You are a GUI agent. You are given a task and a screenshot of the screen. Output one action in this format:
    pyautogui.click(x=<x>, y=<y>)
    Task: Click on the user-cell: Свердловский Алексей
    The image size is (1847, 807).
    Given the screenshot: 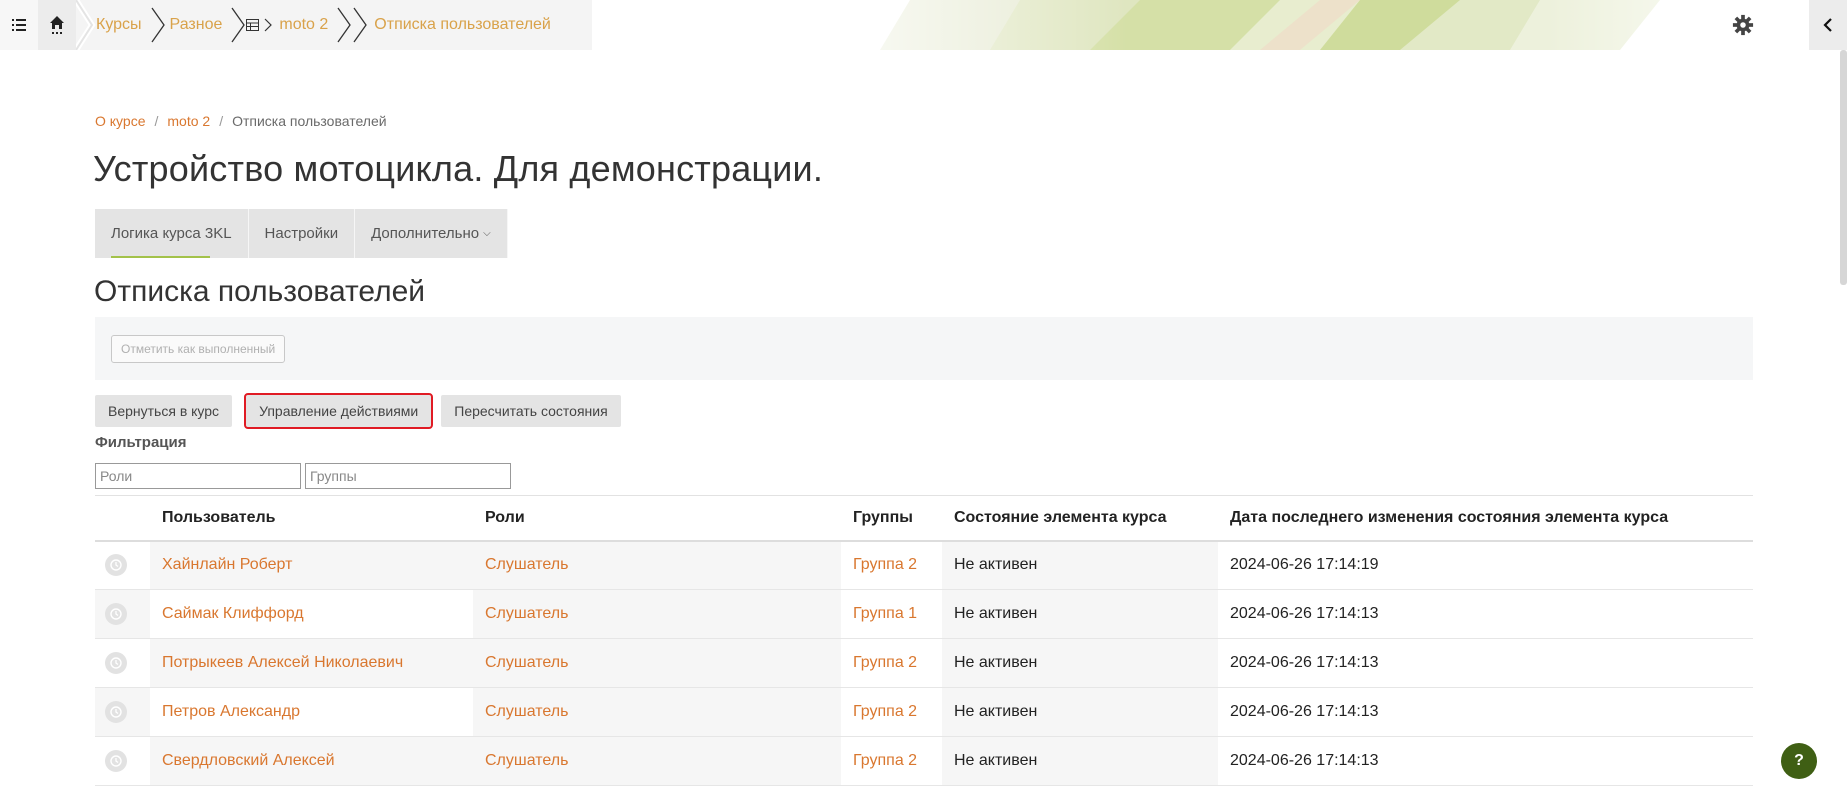 What is the action you would take?
    pyautogui.click(x=311, y=761)
    